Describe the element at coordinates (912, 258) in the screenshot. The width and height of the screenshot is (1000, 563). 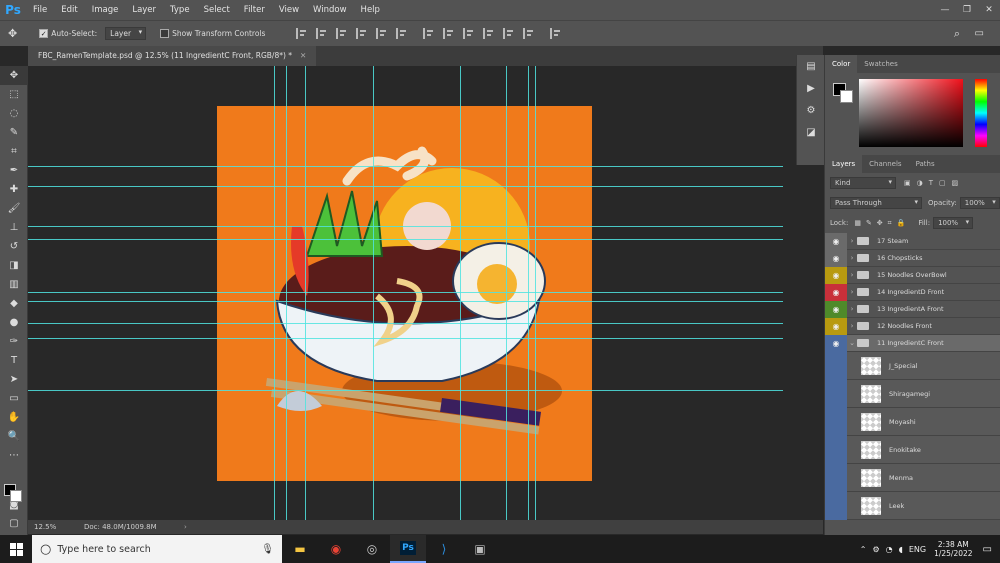
I see `layer-row: ◉ › 16 Chopsticks` at that location.